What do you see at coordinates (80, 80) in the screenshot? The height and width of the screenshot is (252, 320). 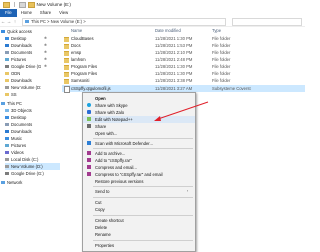 I see `file-name: Samsoniti` at bounding box center [80, 80].